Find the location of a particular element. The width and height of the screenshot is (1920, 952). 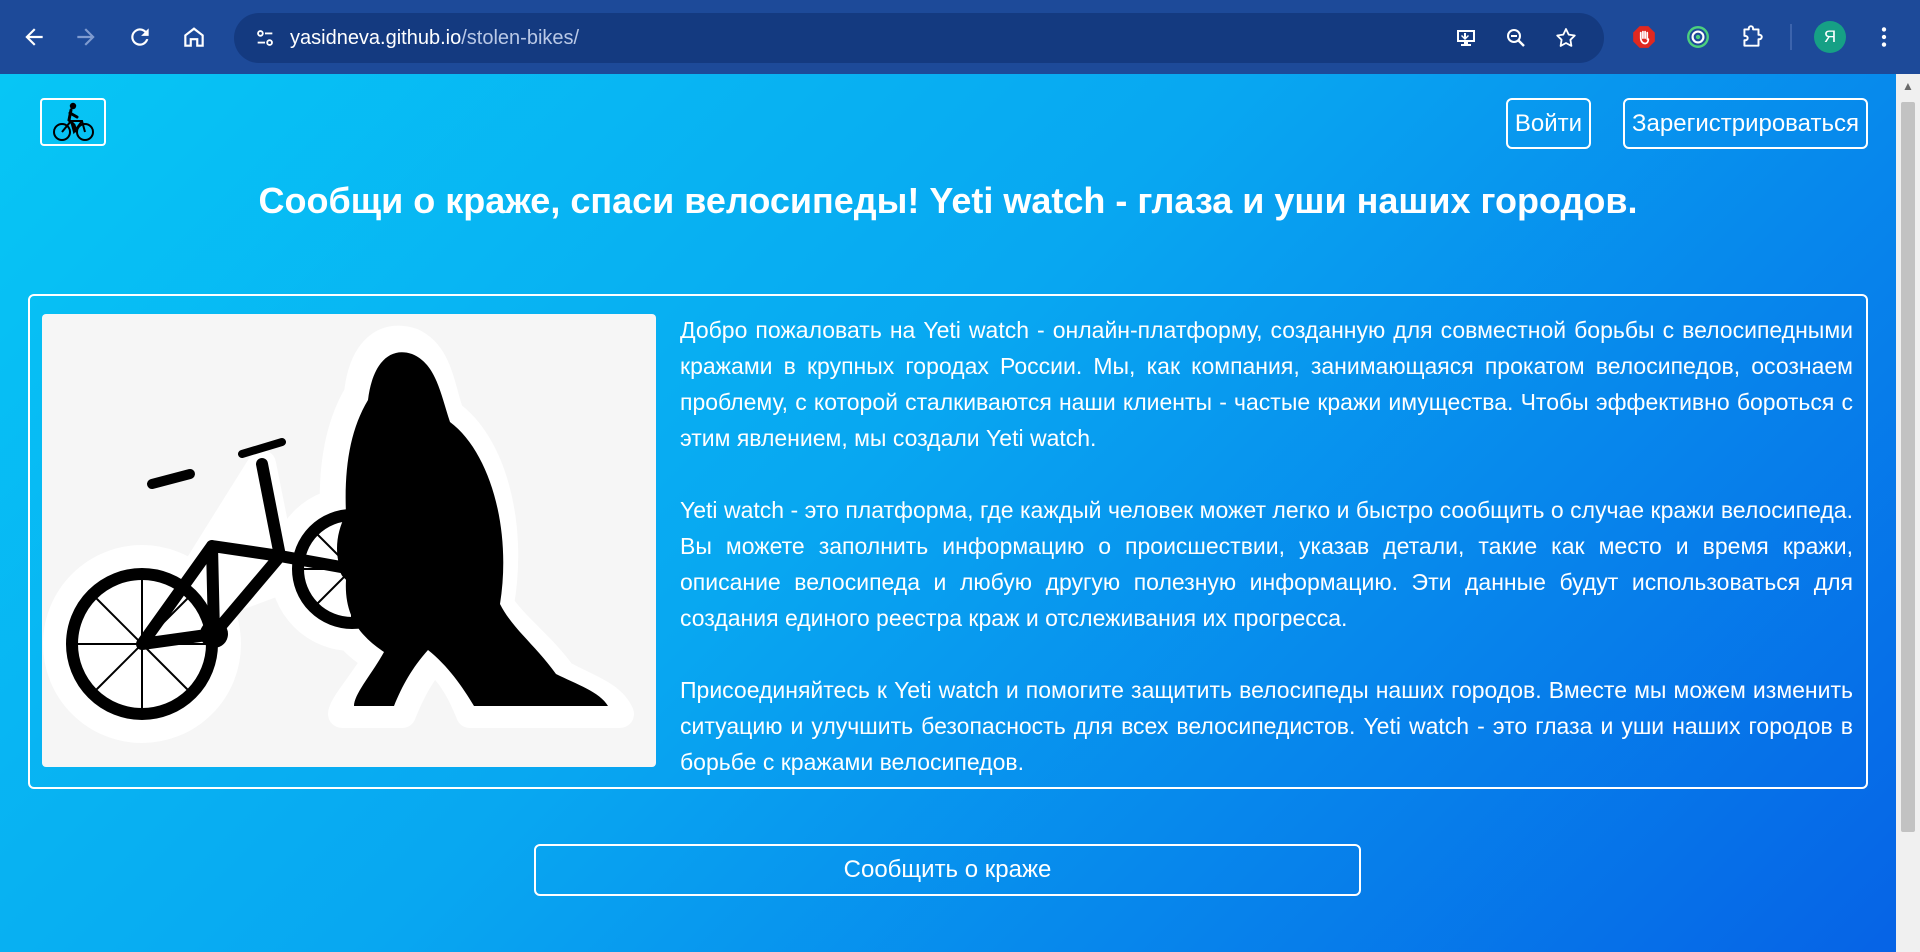

target-icon is located at coordinates (1698, 37).